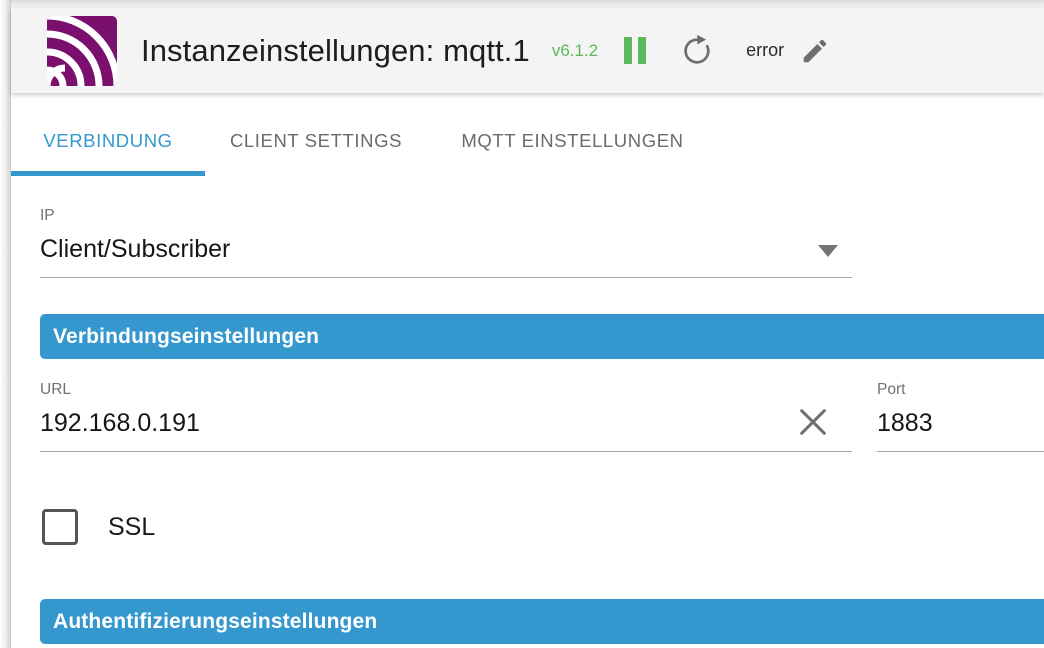 The image size is (1044, 648). What do you see at coordinates (542, 621) in the screenshot?
I see `section-header-auth: Authentifizierungseinstellungen` at bounding box center [542, 621].